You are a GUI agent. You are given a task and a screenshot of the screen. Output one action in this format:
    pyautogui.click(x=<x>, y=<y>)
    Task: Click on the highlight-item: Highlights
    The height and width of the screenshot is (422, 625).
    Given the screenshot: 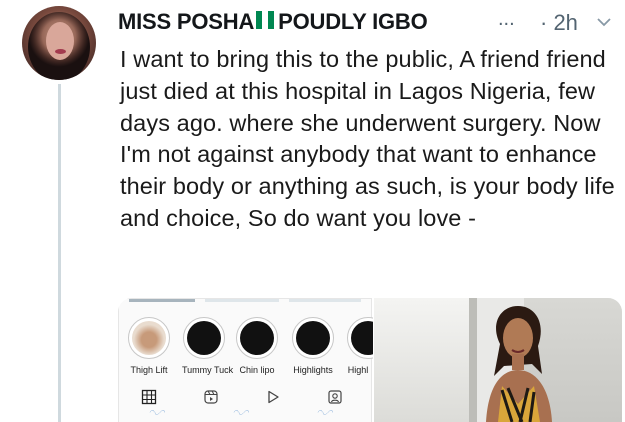 What is the action you would take?
    pyautogui.click(x=313, y=346)
    